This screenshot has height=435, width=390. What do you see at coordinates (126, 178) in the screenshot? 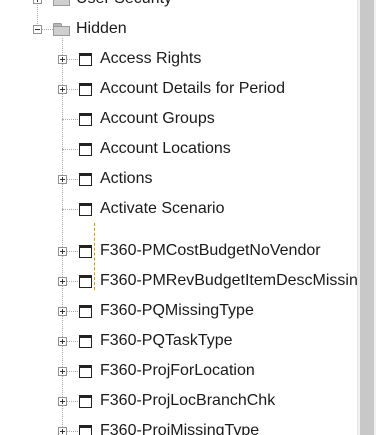
I see `tree-node-label: Actions` at bounding box center [126, 178].